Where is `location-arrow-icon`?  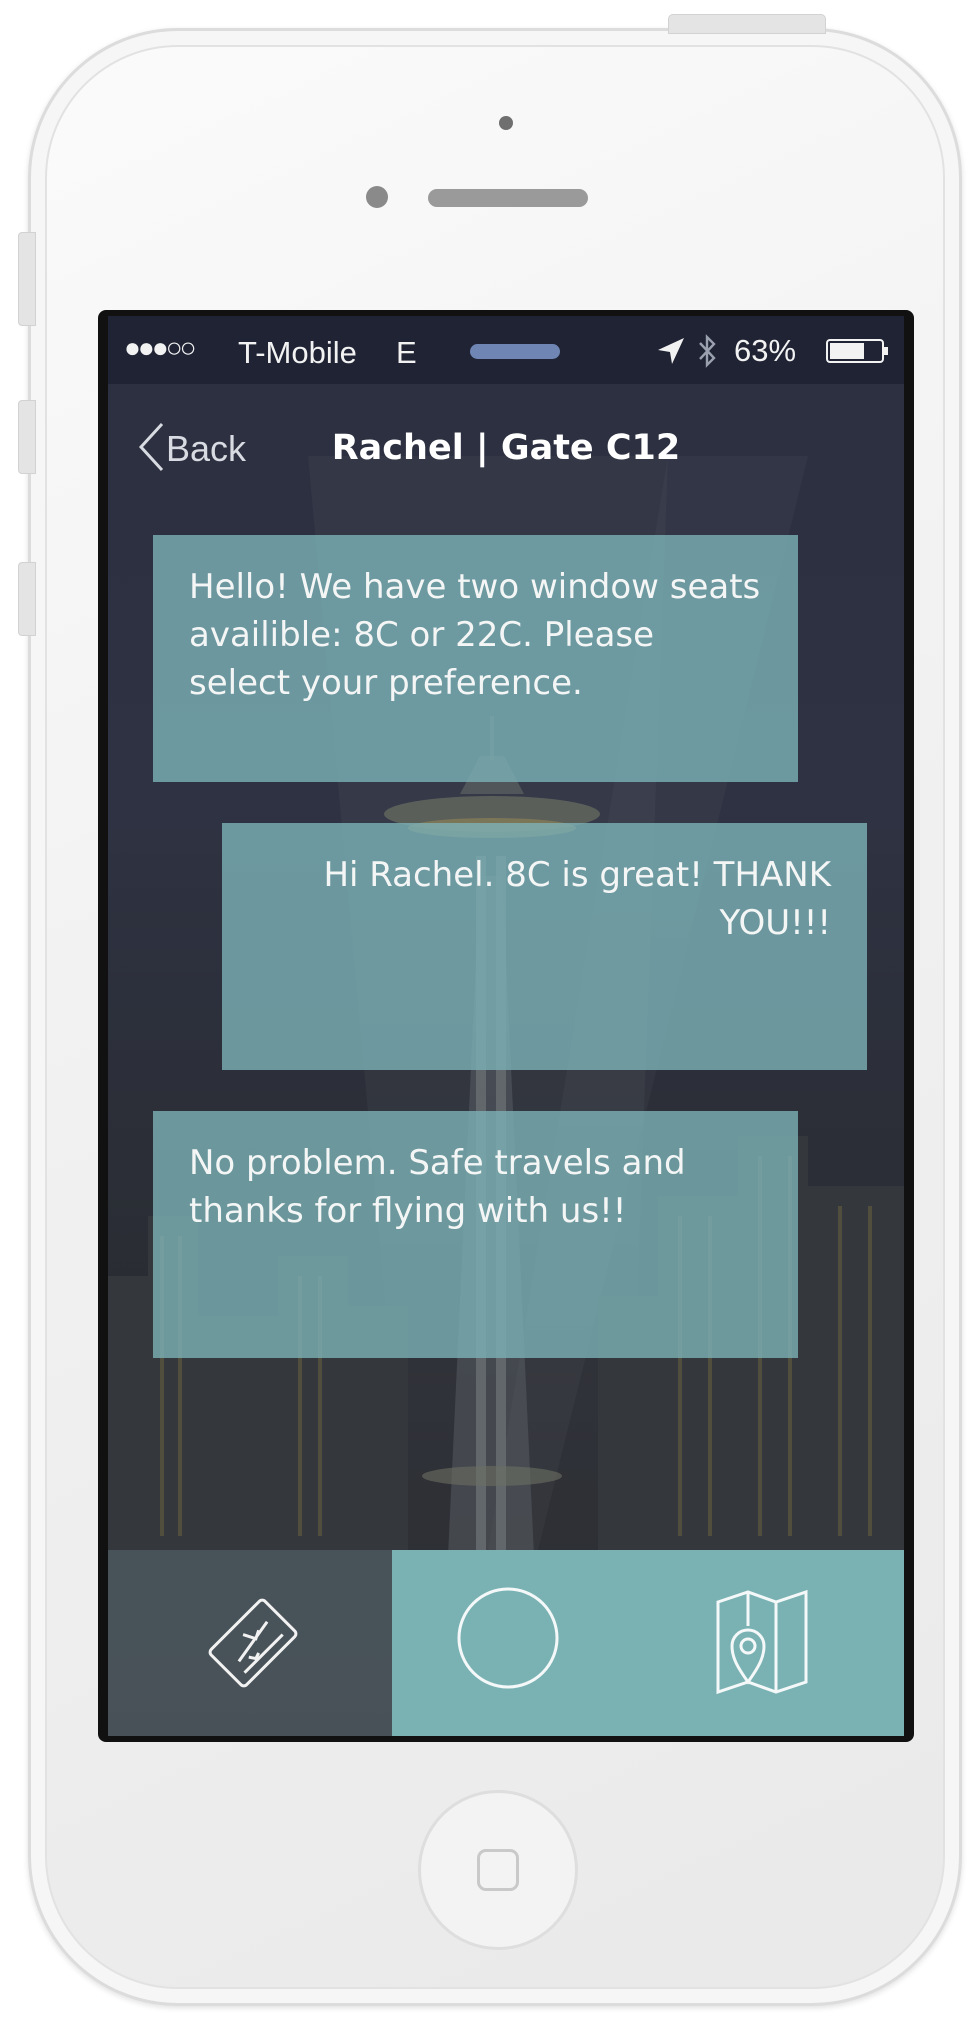
location-arrow-icon is located at coordinates (671, 351).